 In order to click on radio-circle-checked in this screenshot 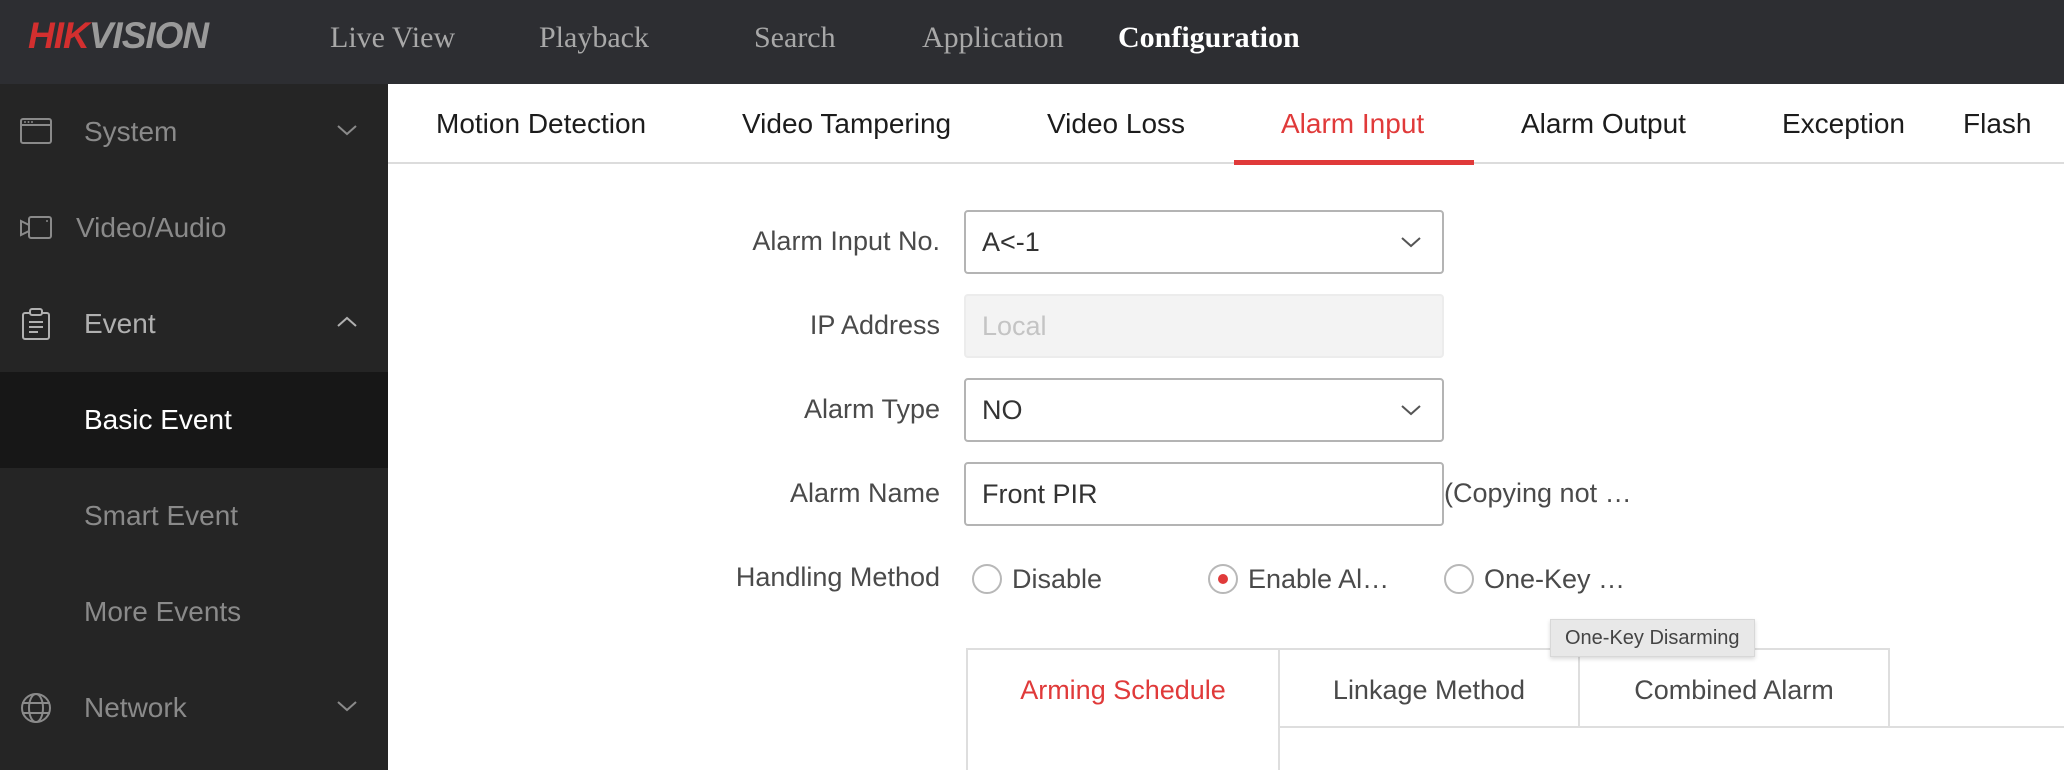, I will do `click(1223, 579)`.